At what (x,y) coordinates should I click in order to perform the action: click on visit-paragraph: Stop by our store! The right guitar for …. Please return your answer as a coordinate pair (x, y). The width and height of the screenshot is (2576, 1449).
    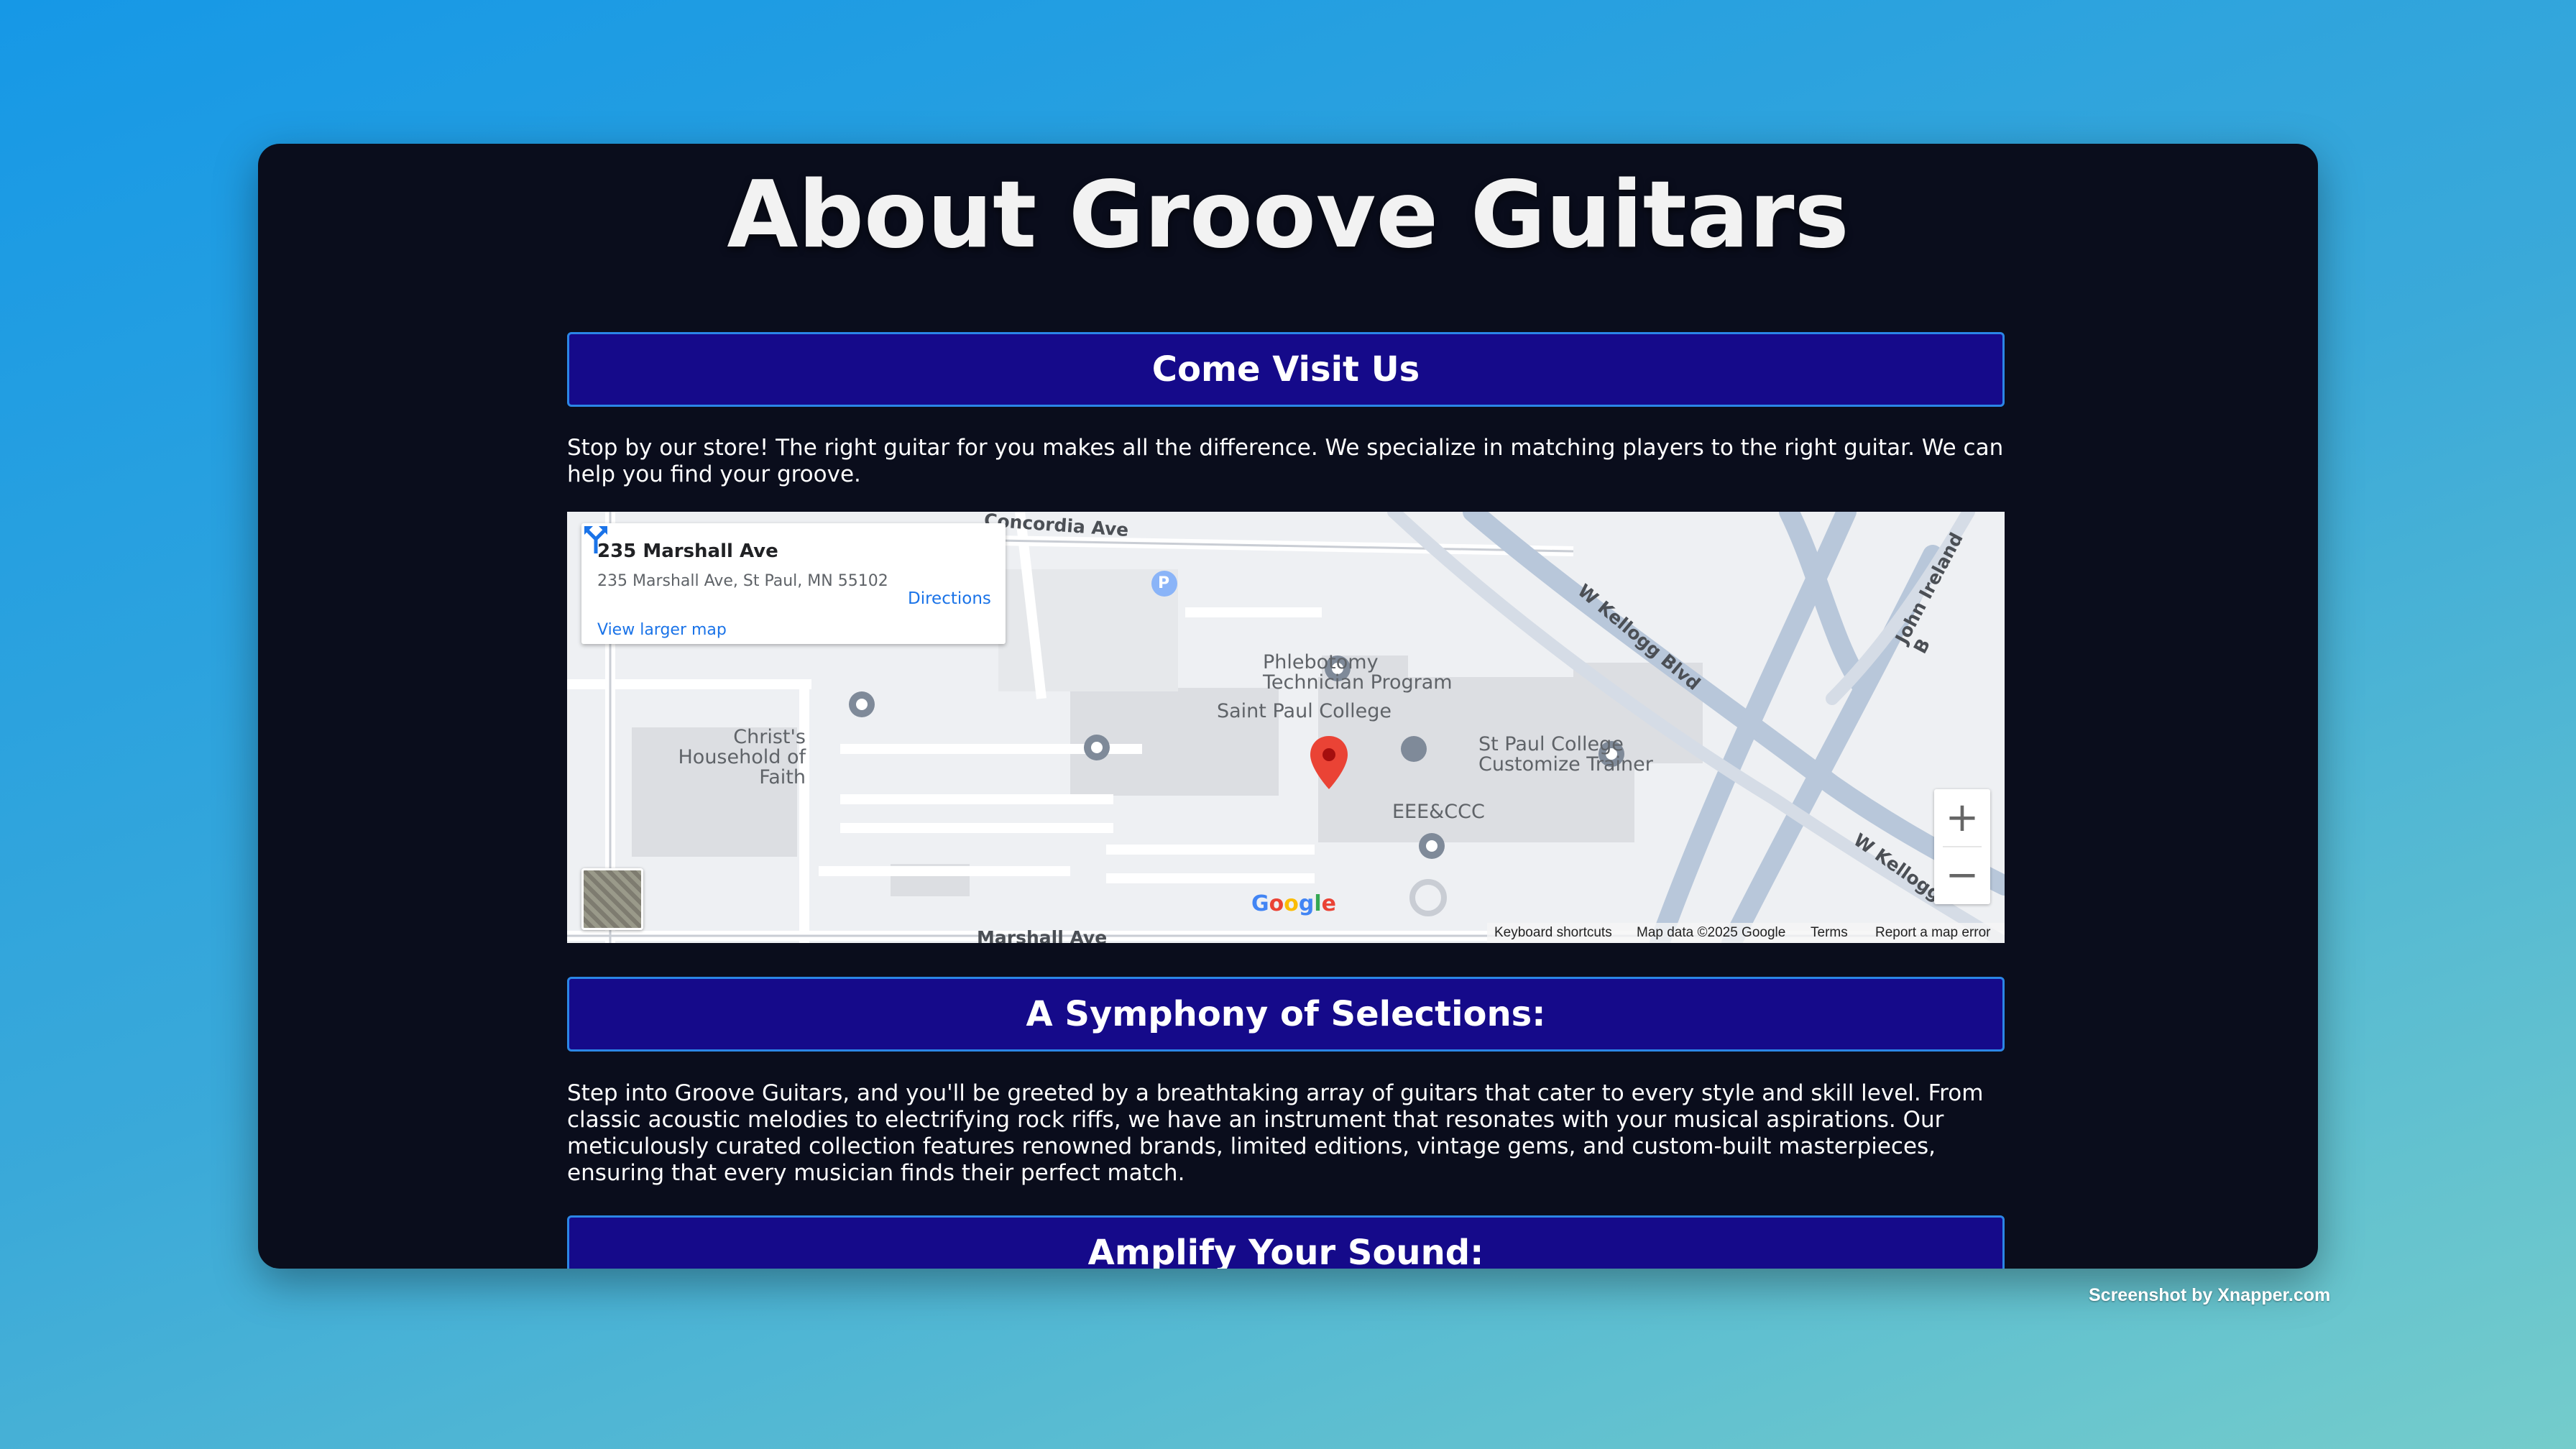
    Looking at the image, I should click on (1285, 461).